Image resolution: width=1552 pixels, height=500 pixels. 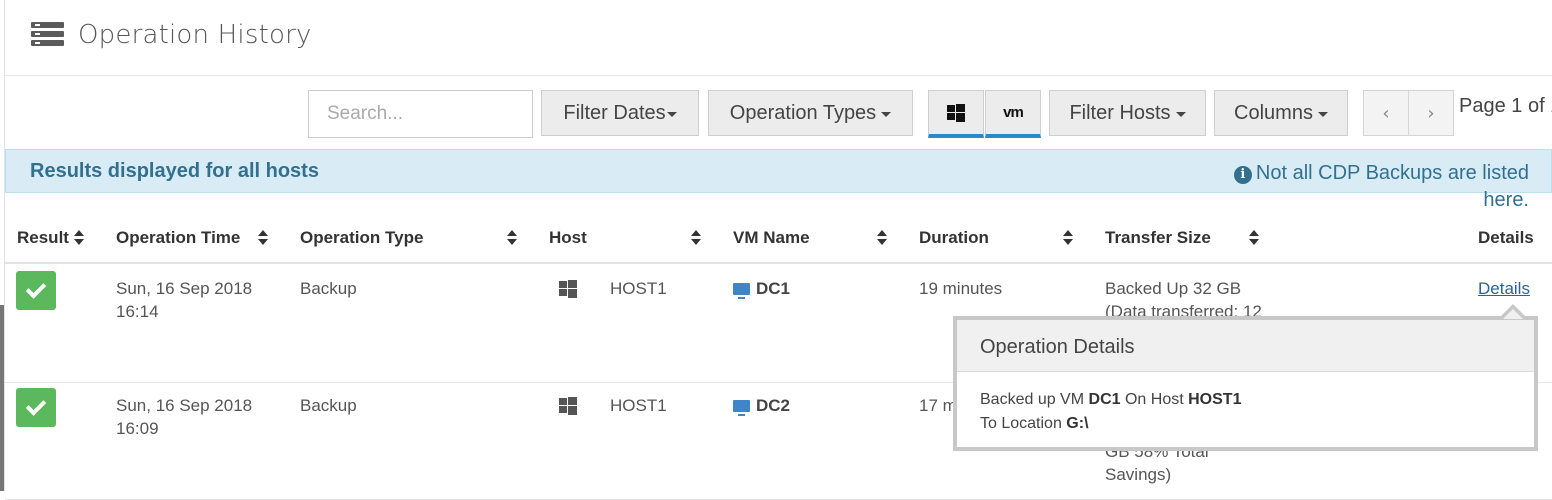 What do you see at coordinates (195, 35) in the screenshot?
I see `page-title: Operation History` at bounding box center [195, 35].